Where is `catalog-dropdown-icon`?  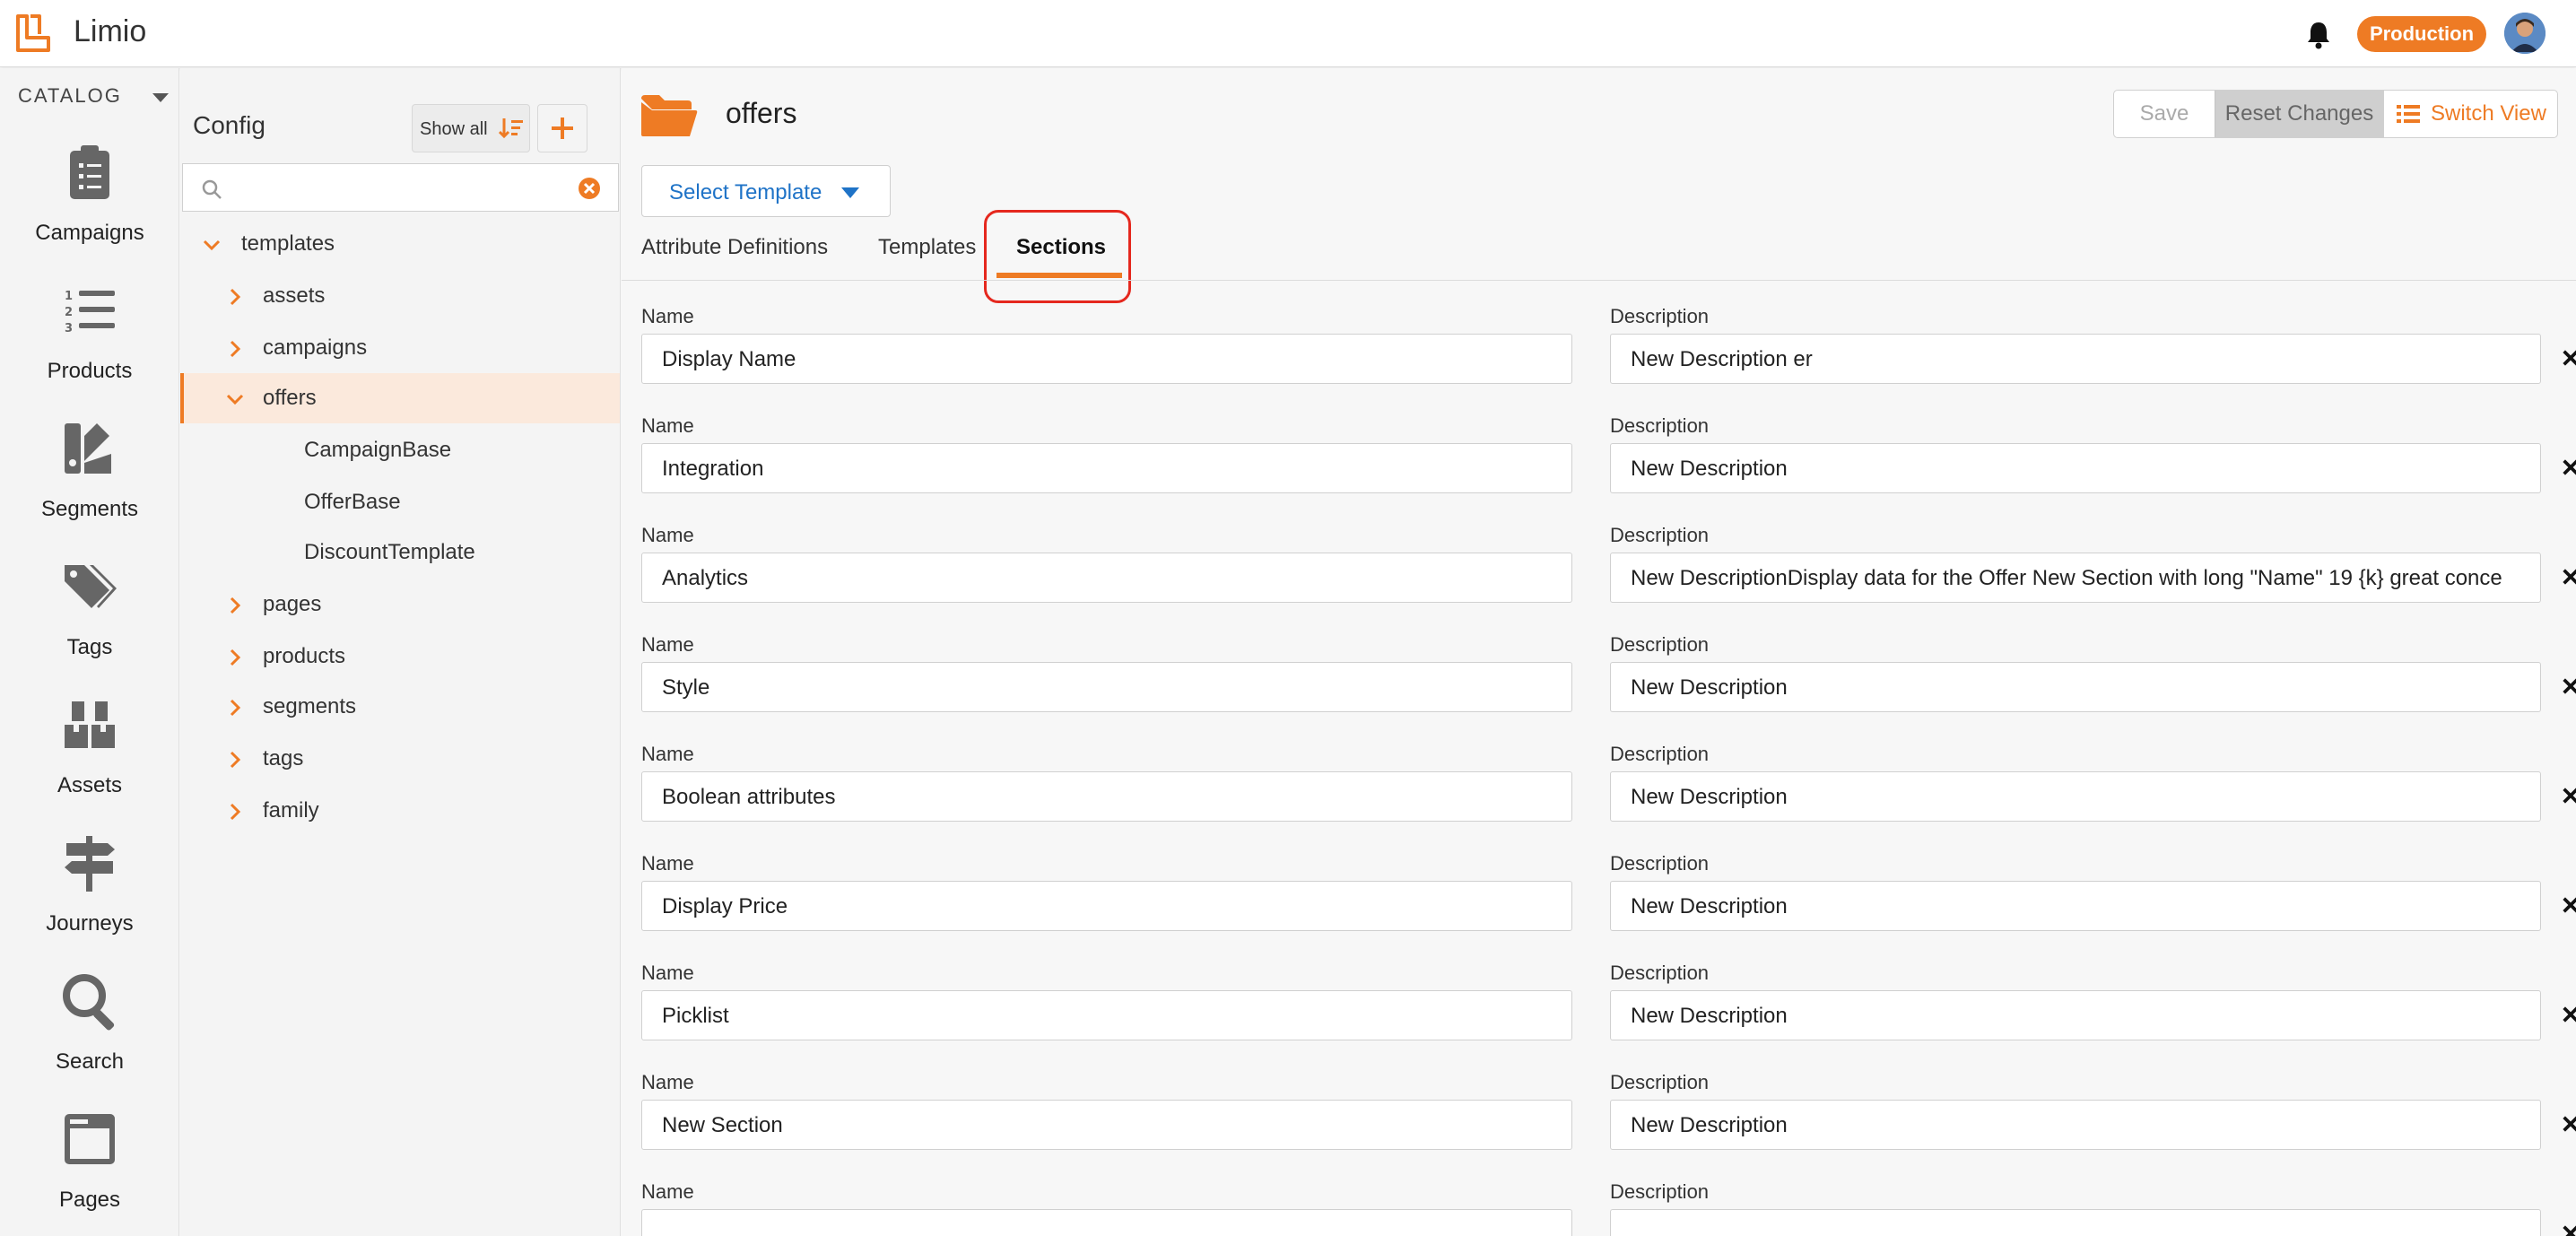 catalog-dropdown-icon is located at coordinates (160, 97).